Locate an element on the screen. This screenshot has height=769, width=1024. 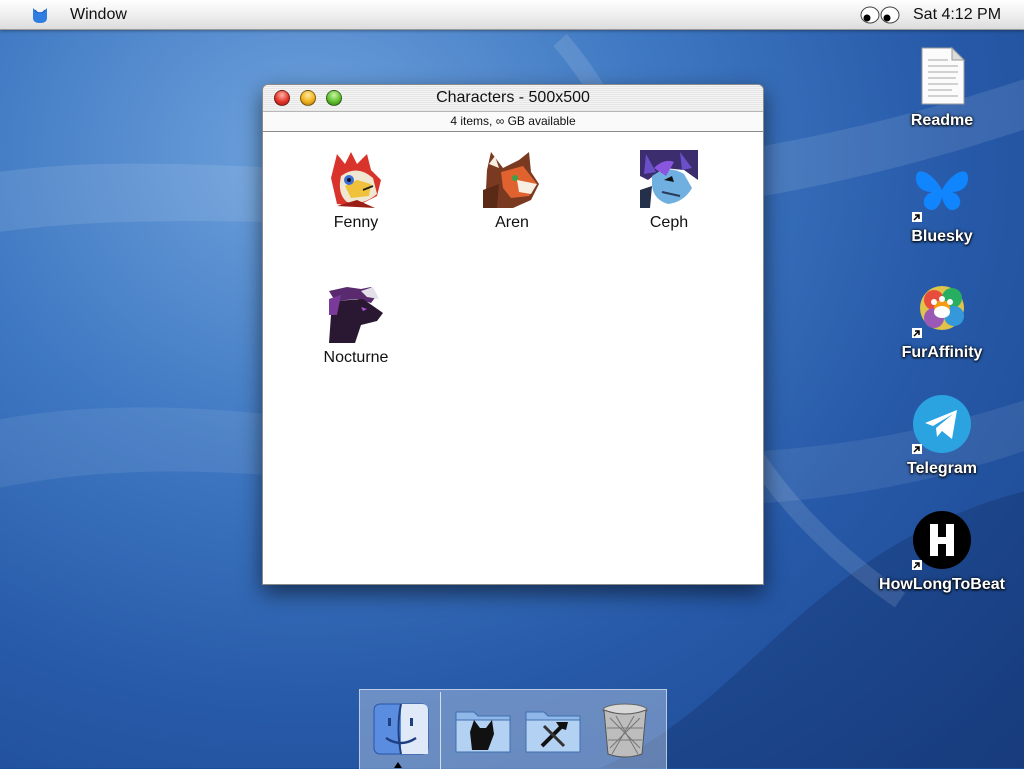
desktop-icon-label: FurAffinity is located at coordinates (942, 352).